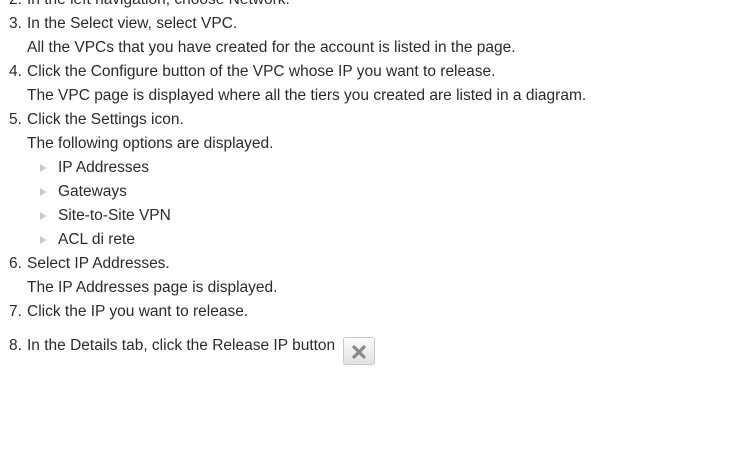 The image size is (738, 462). I want to click on option-item: Gateways, so click(373, 192).